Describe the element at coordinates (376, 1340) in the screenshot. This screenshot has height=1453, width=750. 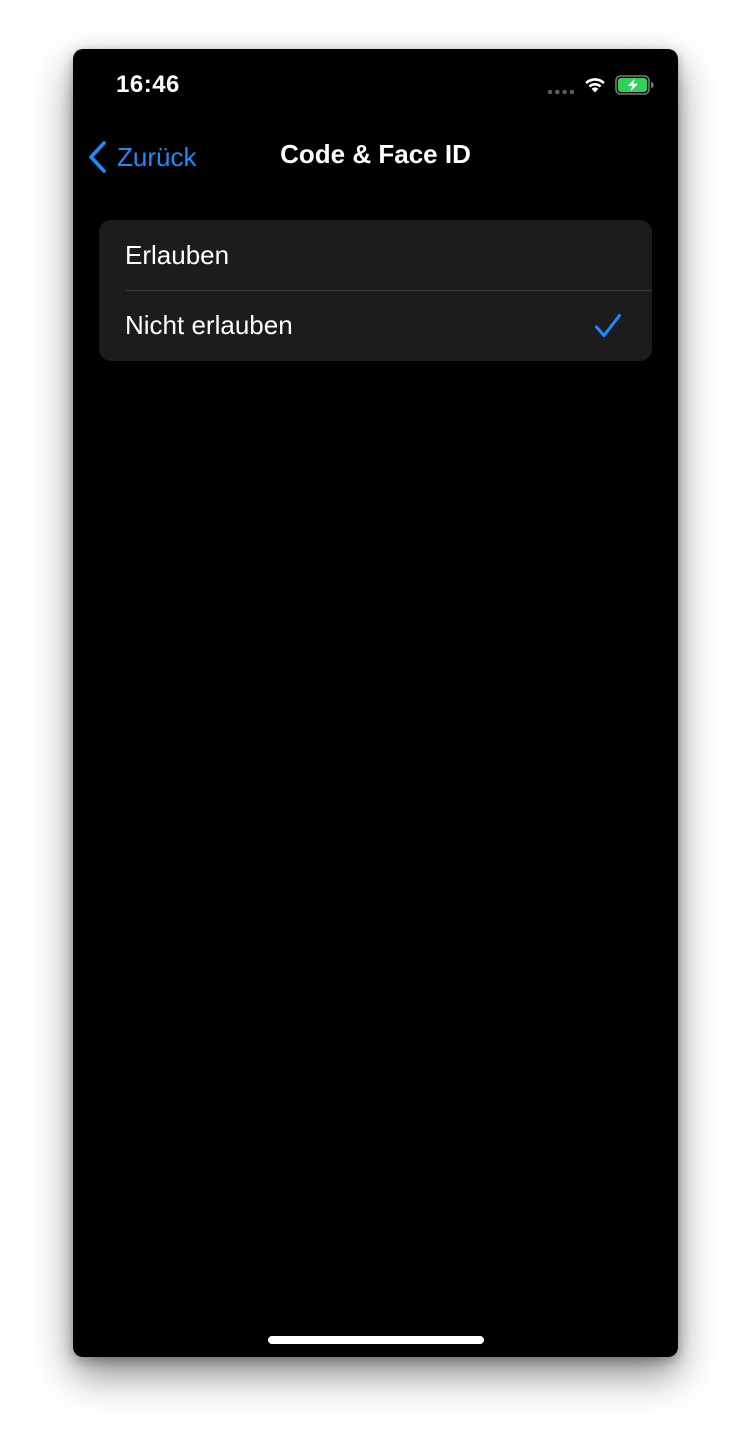
I see `home-indicator` at that location.